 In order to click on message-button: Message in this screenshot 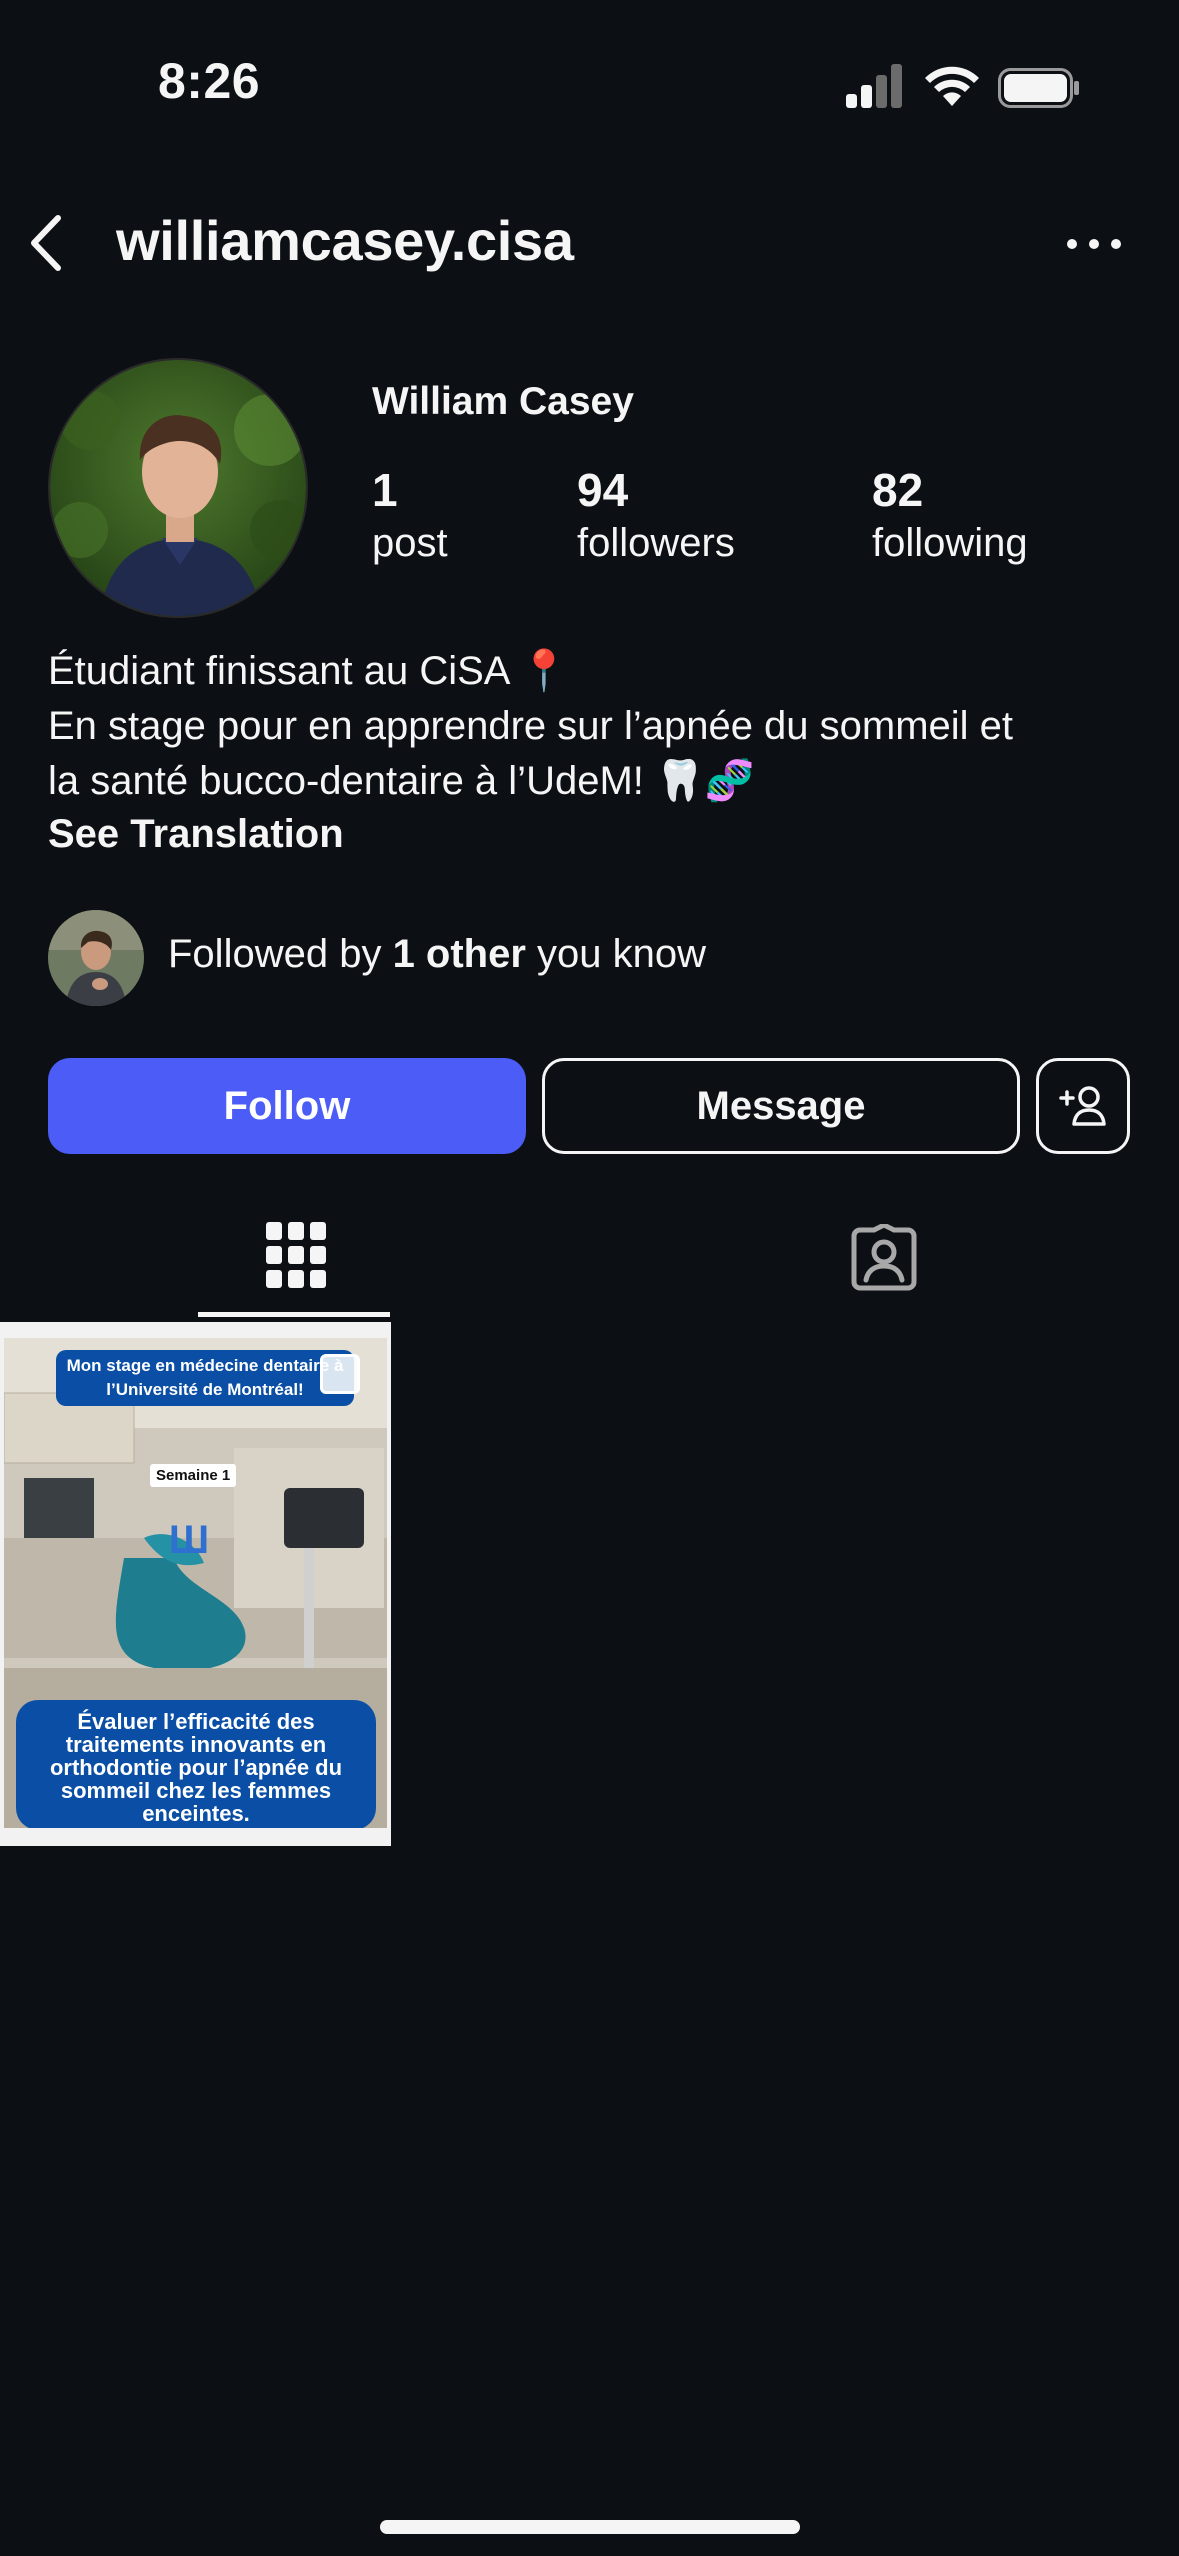, I will do `click(781, 1106)`.